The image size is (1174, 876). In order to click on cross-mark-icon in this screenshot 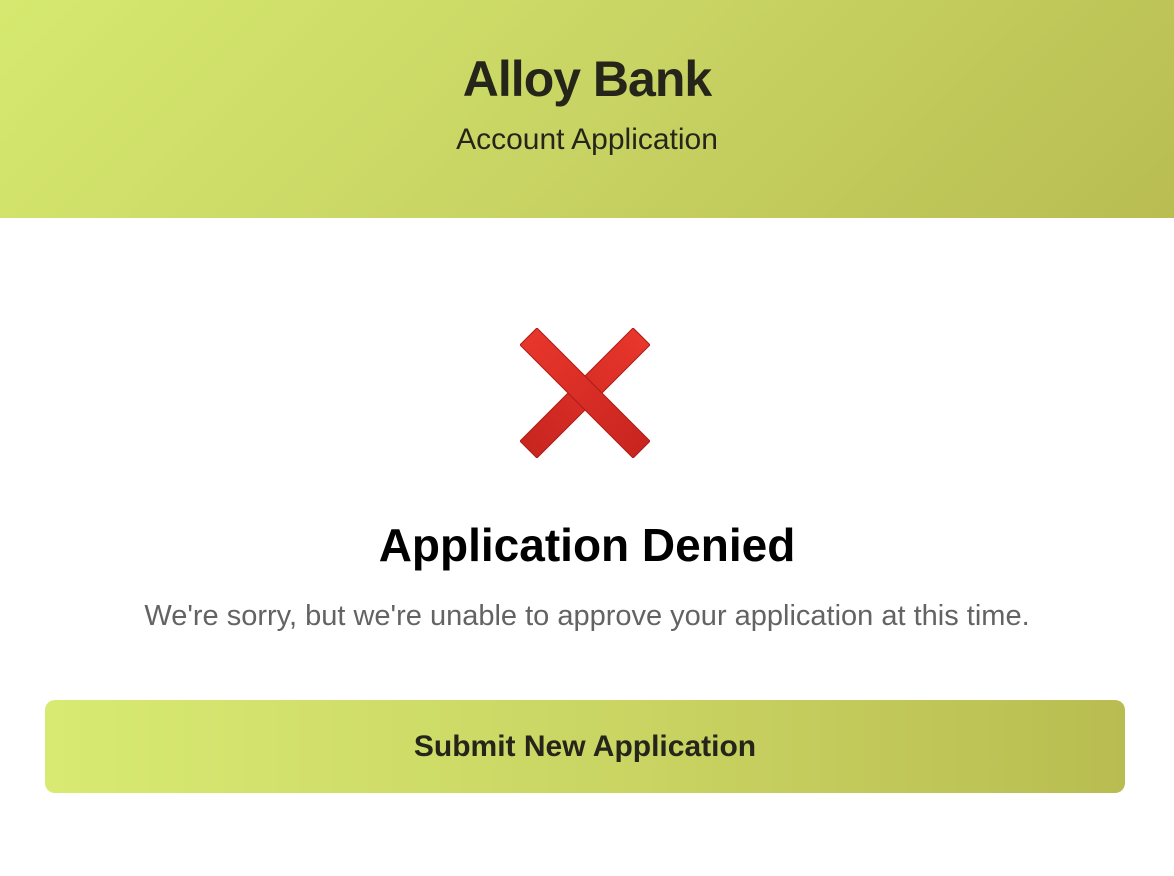, I will do `click(585, 393)`.